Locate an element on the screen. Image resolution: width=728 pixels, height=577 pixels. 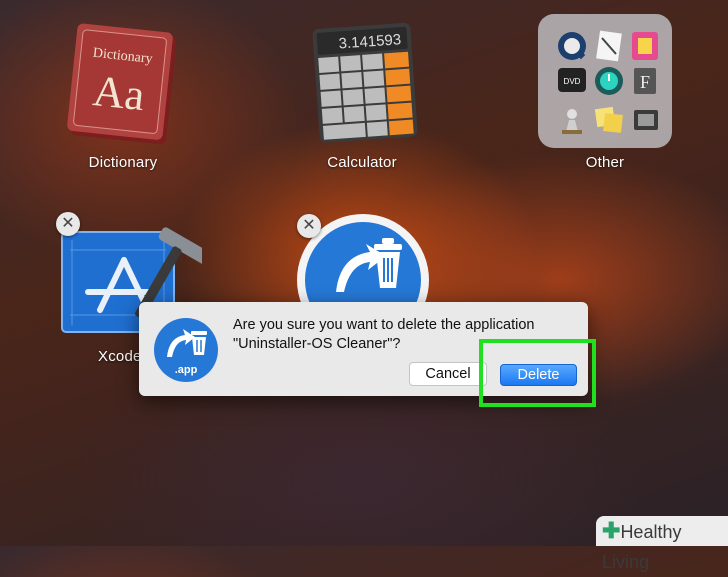
folder-contents: DVD F is located at coordinates (608, 82).